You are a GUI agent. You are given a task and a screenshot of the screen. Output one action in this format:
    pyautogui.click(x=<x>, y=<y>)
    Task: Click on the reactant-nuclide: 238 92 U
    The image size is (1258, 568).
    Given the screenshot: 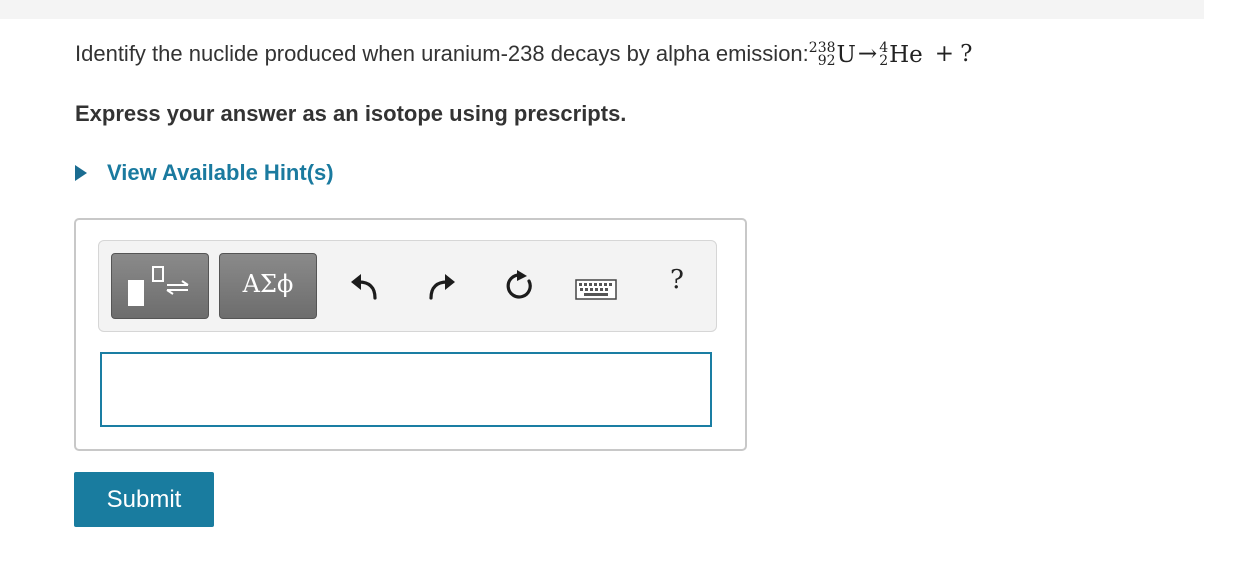 What is the action you would take?
    pyautogui.click(x=832, y=54)
    